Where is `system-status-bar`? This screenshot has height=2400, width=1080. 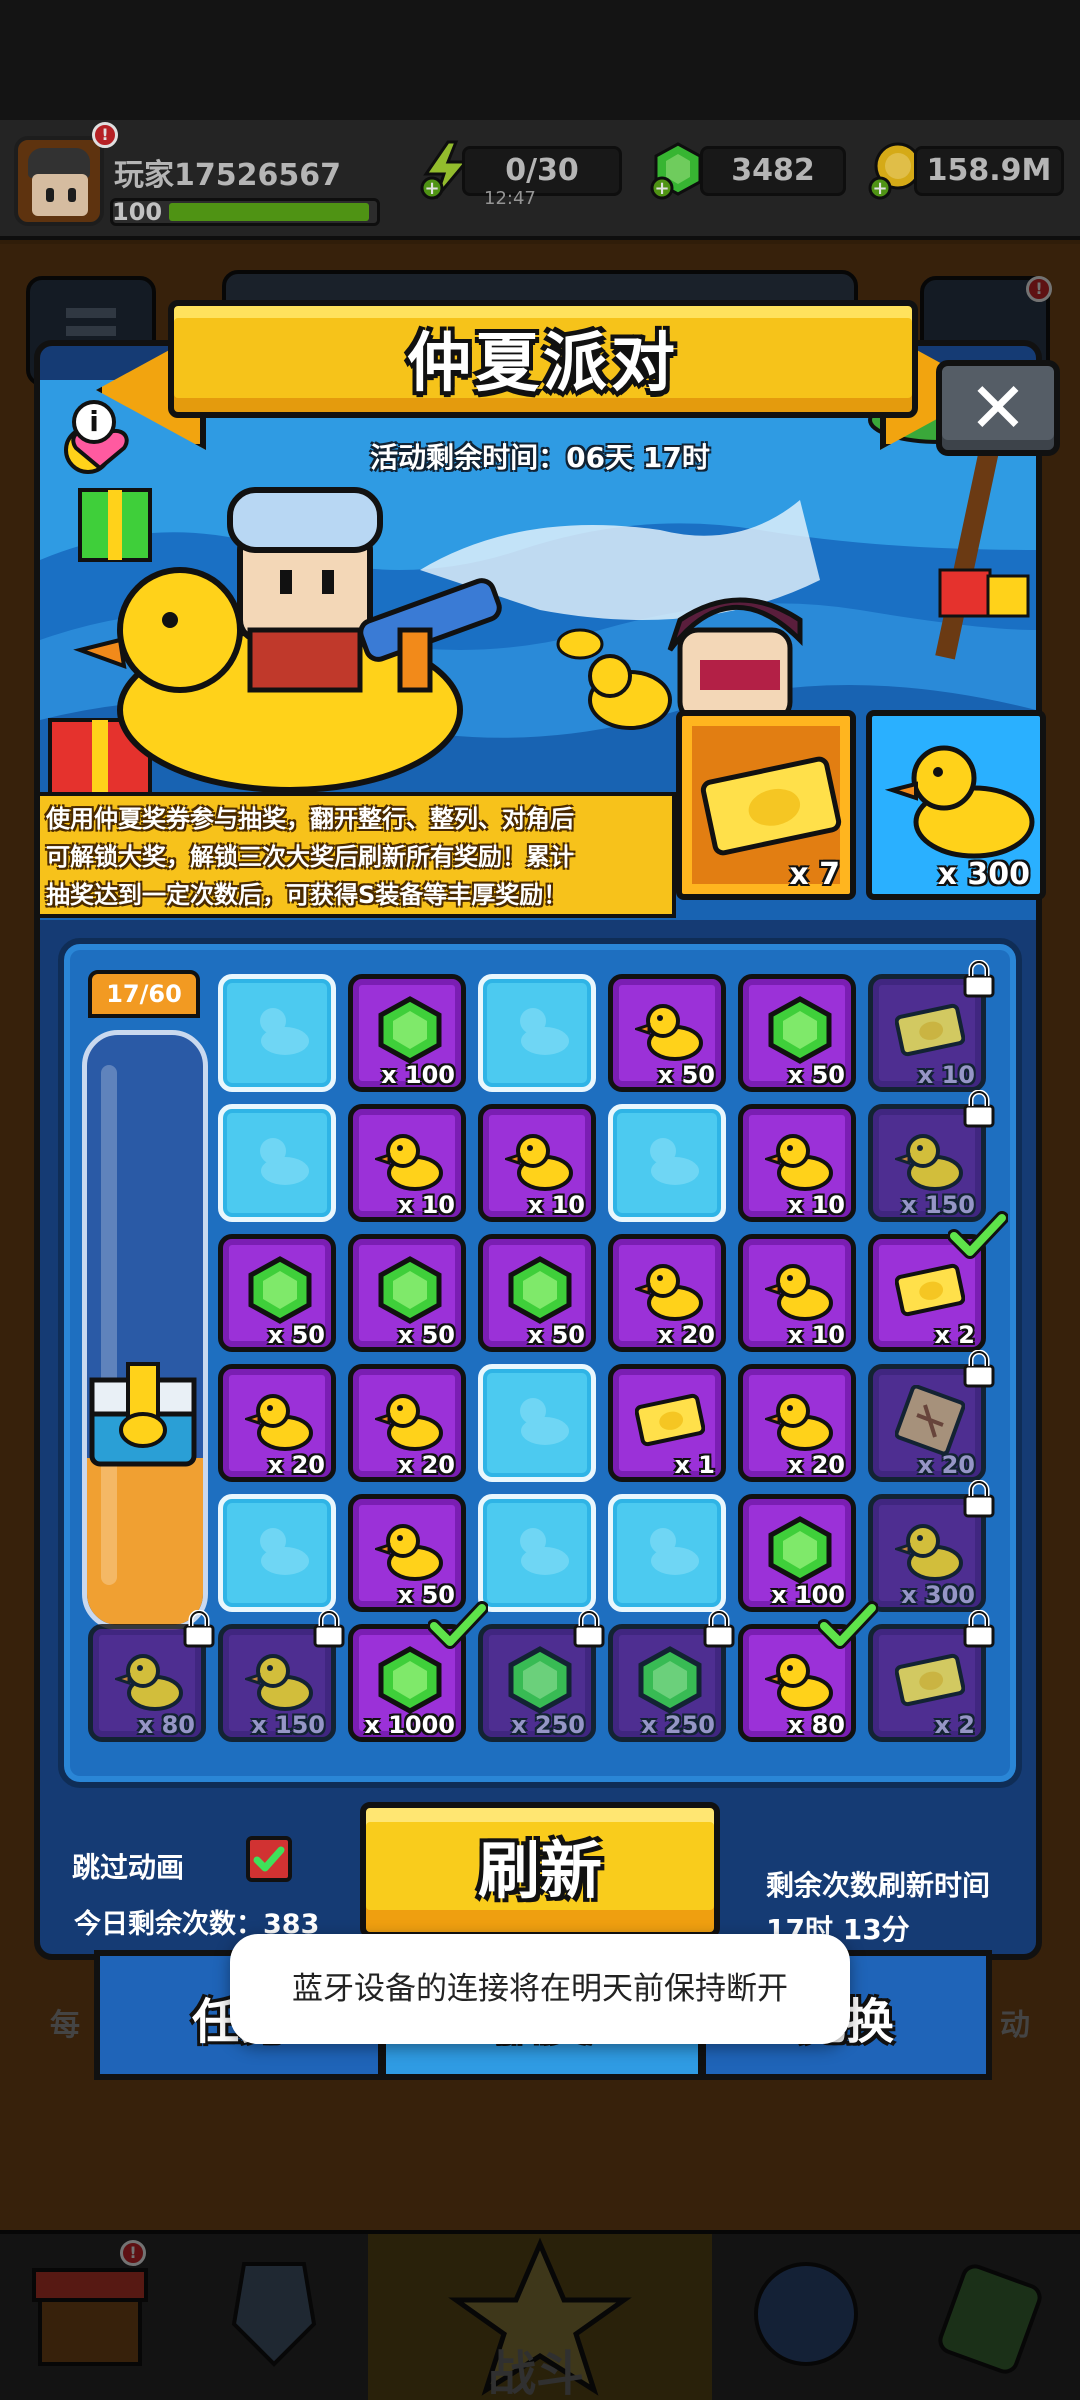 system-status-bar is located at coordinates (540, 60).